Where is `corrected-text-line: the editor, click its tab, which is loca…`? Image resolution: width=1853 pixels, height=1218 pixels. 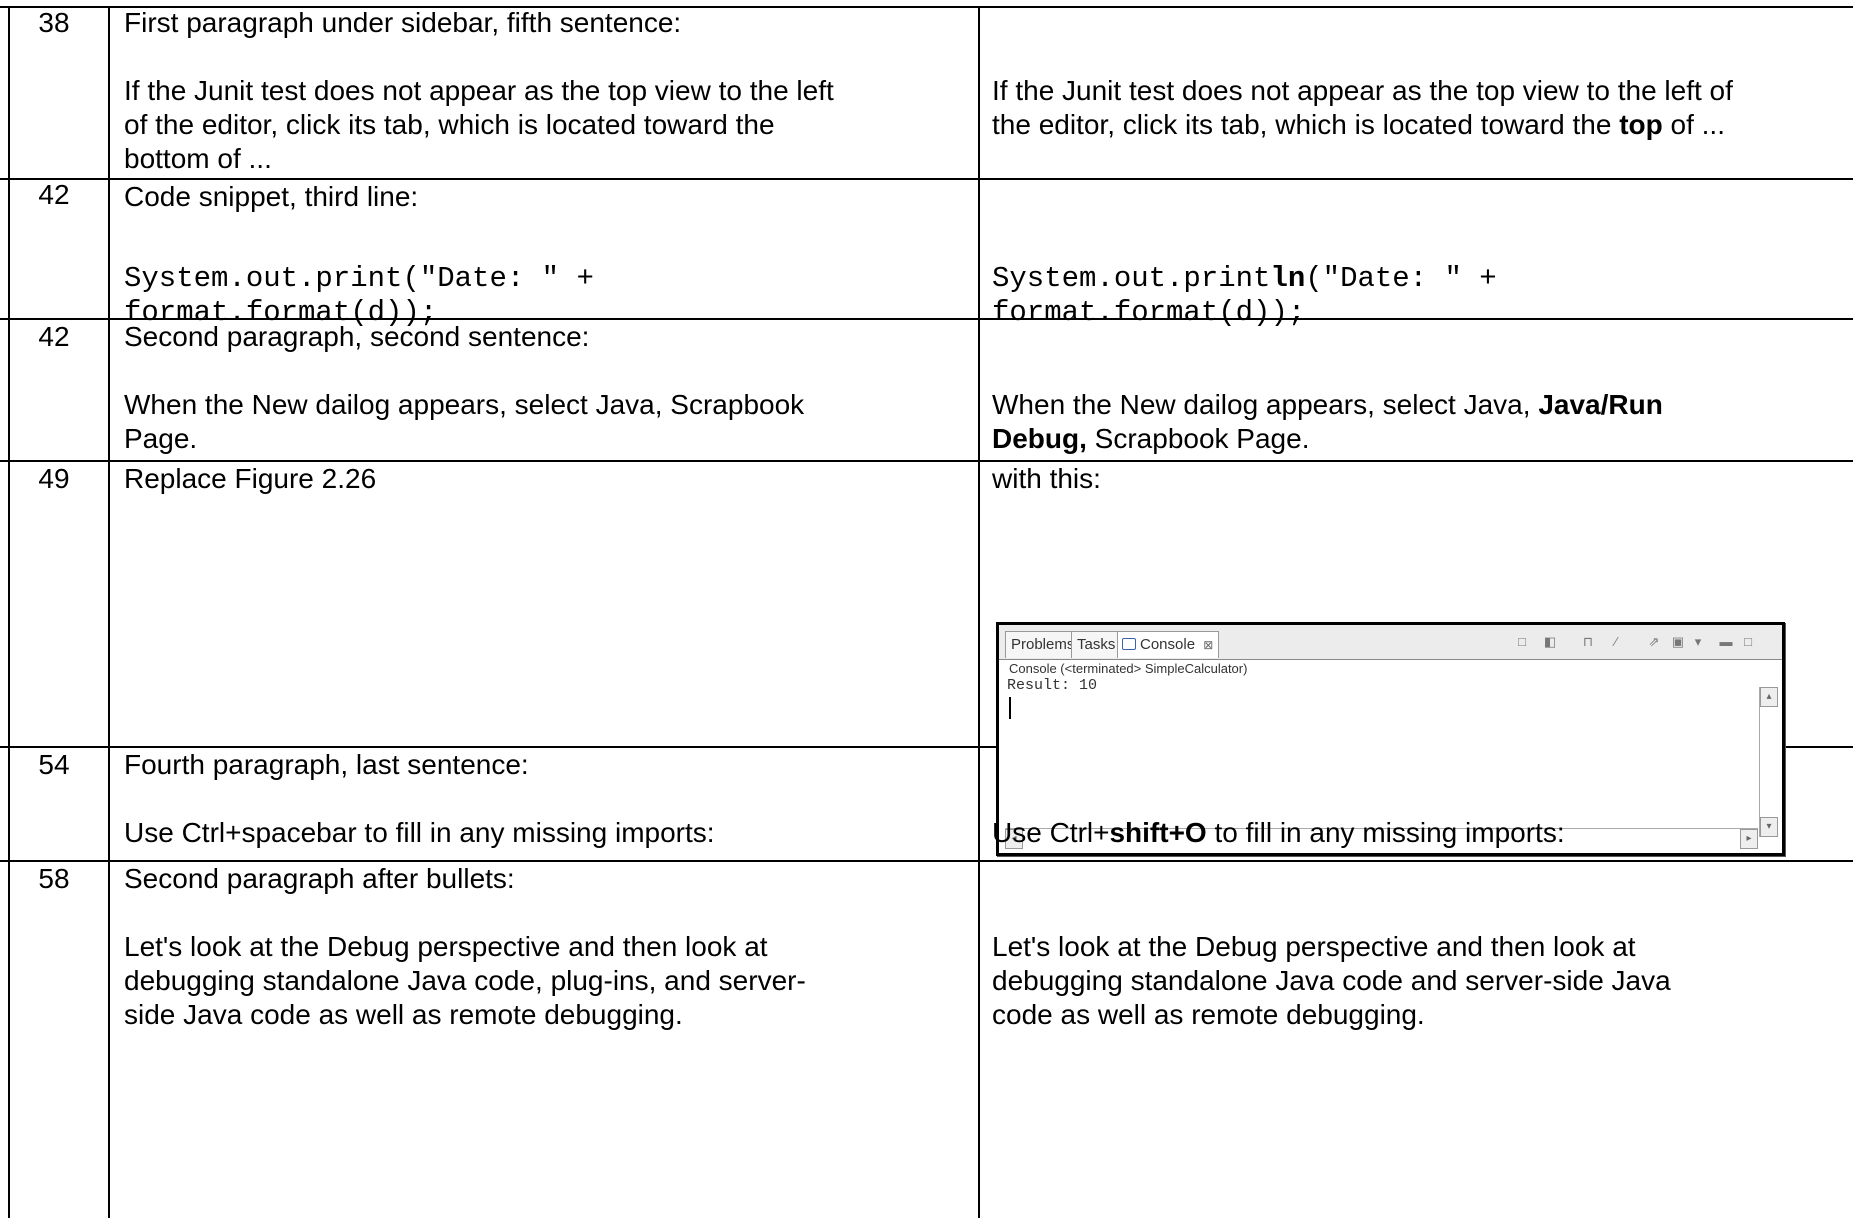
corrected-text-line: the editor, click its tab, which is loca… is located at coordinates (1358, 124).